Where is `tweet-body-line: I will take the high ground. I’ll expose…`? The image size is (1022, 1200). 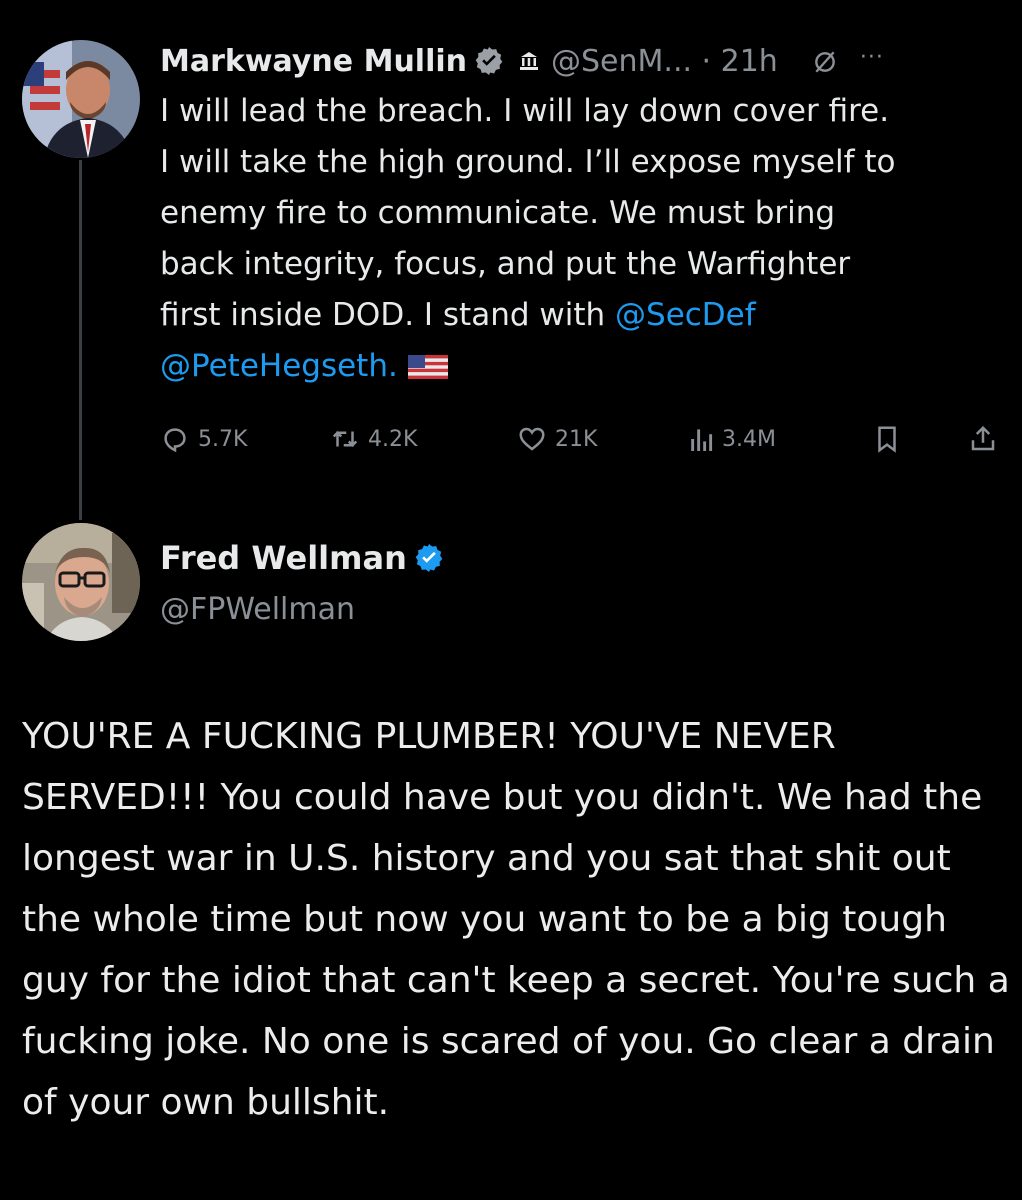 tweet-body-line: I will take the high ground. I’ll expose… is located at coordinates (528, 162).